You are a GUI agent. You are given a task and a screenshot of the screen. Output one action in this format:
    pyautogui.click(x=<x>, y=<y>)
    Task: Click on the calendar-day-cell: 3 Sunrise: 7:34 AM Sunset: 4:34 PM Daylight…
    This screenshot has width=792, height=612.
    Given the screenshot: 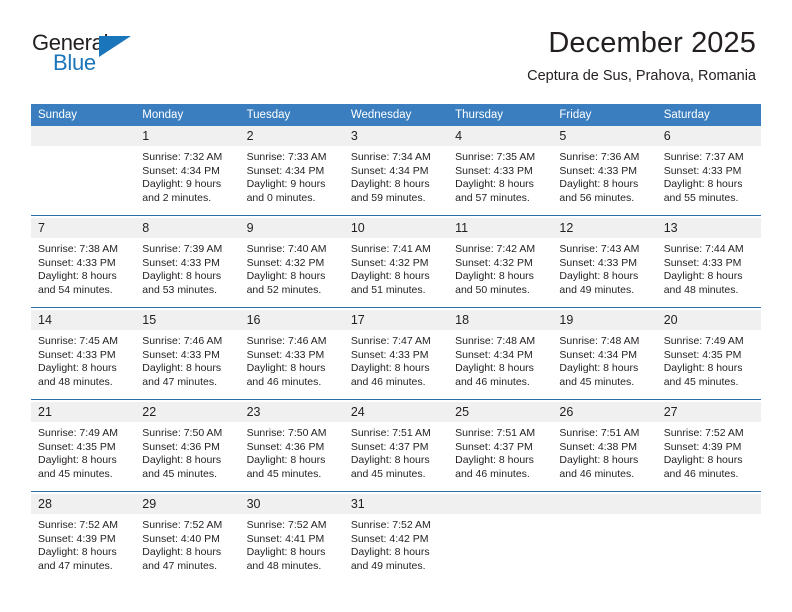 What is the action you would take?
    pyautogui.click(x=396, y=171)
    